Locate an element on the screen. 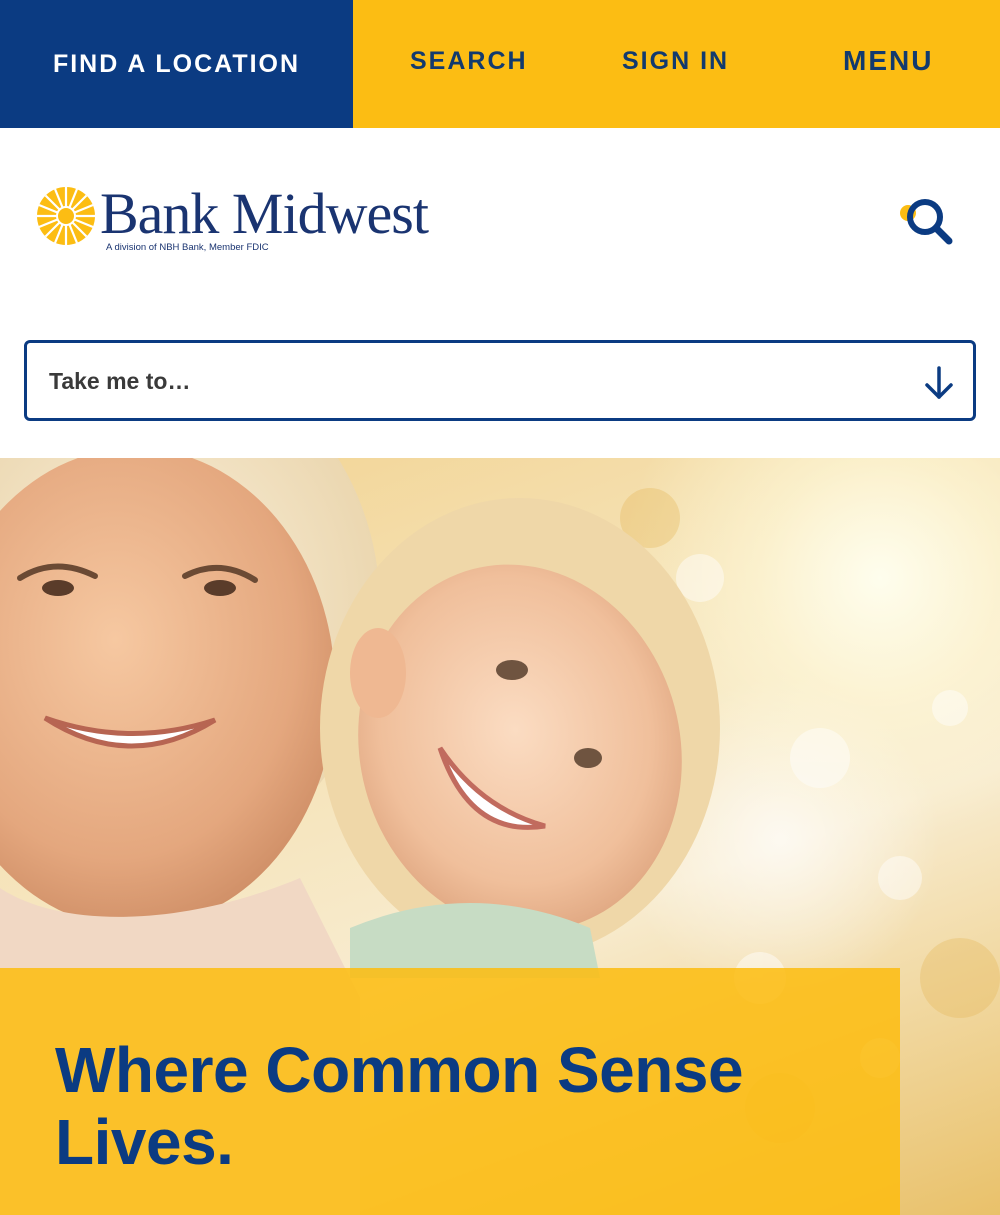 The width and height of the screenshot is (1000, 1215). top-nav-bar: FIND A LOCATION SEARCH SIGN IN MENU is located at coordinates (500, 64).